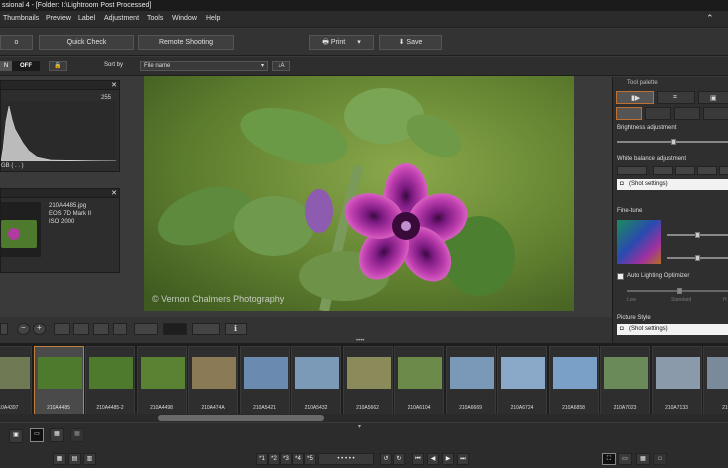  Describe the element at coordinates (419, 408) in the screenshot. I see `thumbnail-label: 210A6104` at that location.